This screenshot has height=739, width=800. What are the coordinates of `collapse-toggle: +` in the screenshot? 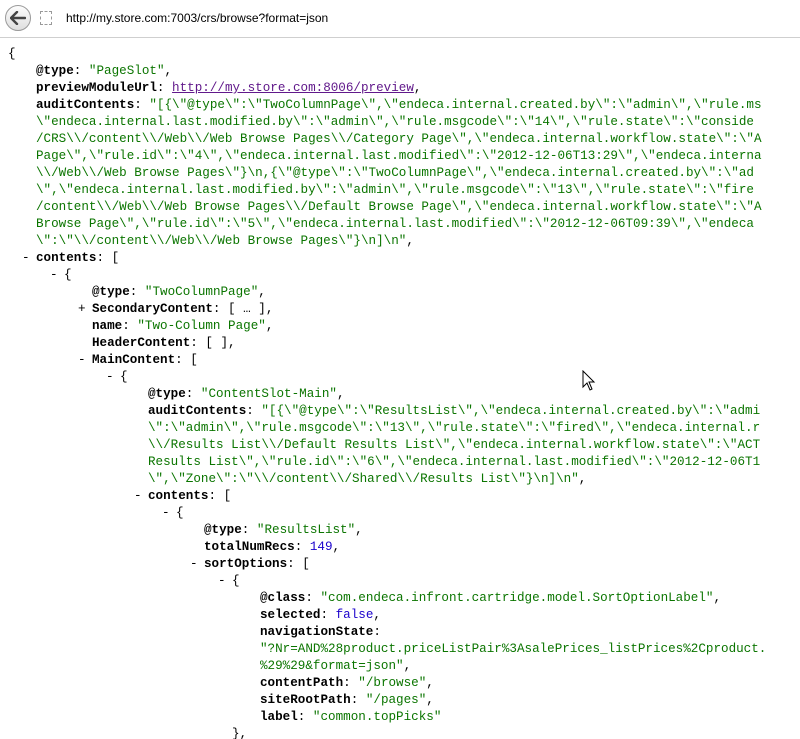 It's located at (85, 309).